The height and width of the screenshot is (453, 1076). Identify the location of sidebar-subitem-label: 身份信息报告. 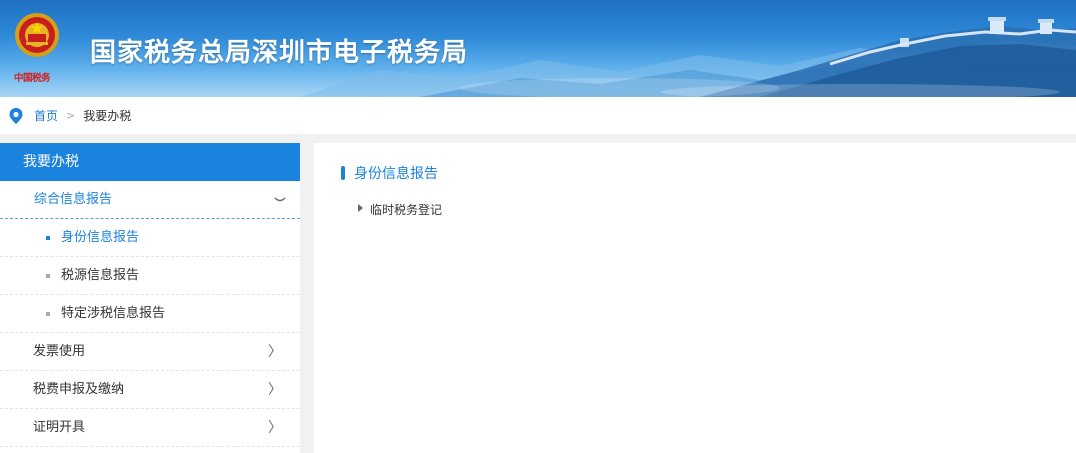
(100, 237).